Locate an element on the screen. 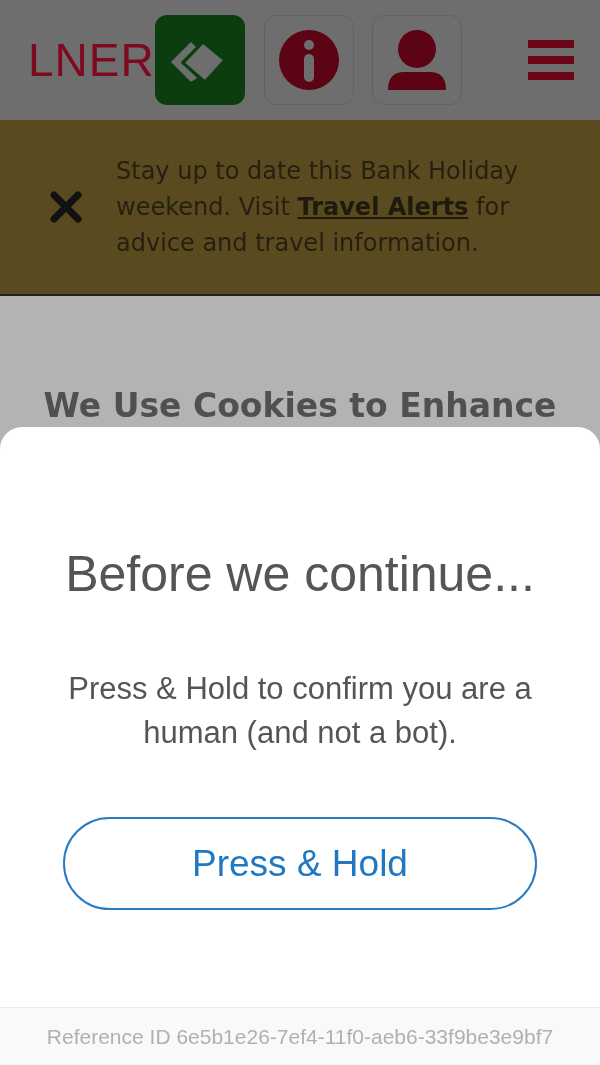 Image resolution: width=600 pixels, height=1065 pixels. info-button is located at coordinates (308, 60).